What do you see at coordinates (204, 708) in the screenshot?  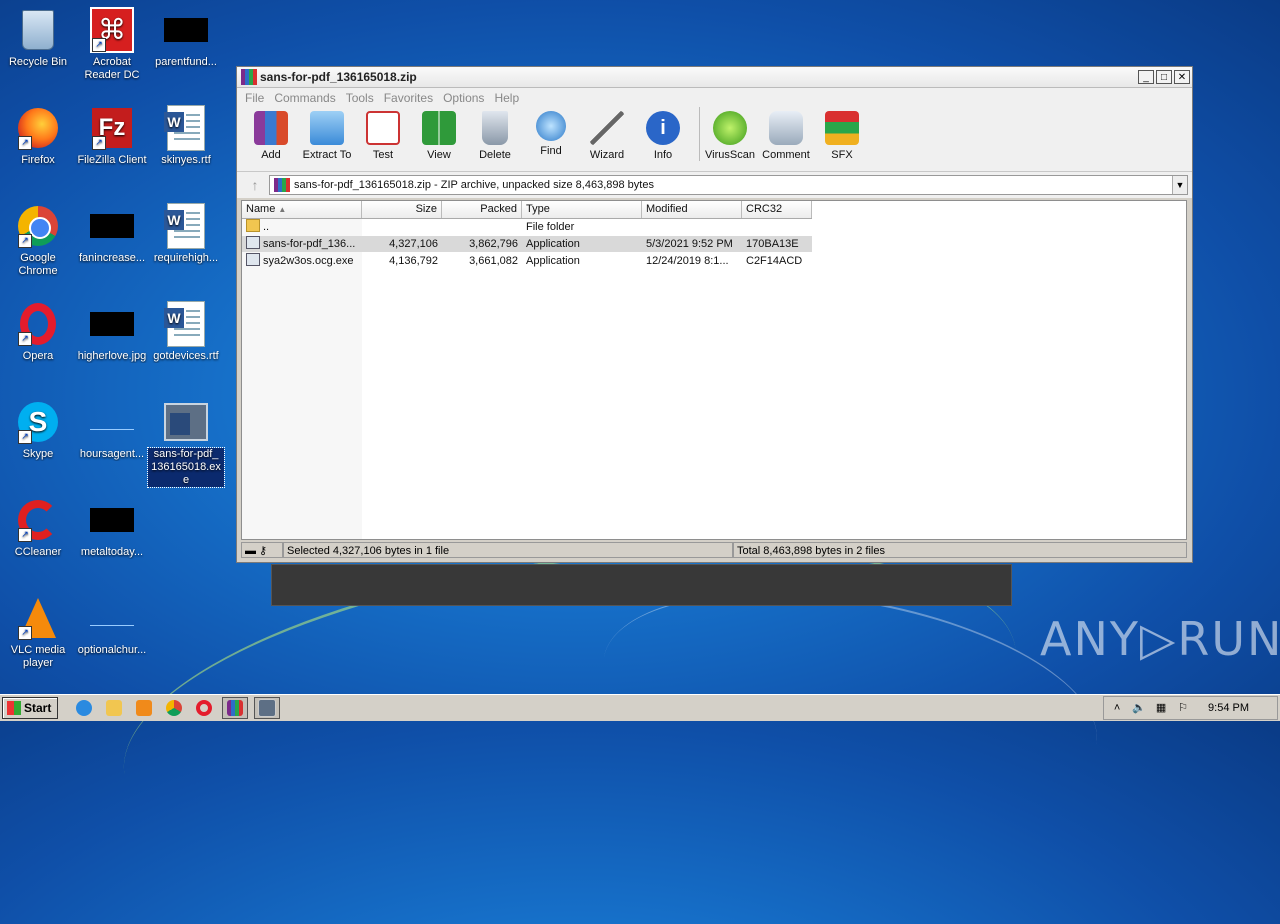 I see `taskbar-opera` at bounding box center [204, 708].